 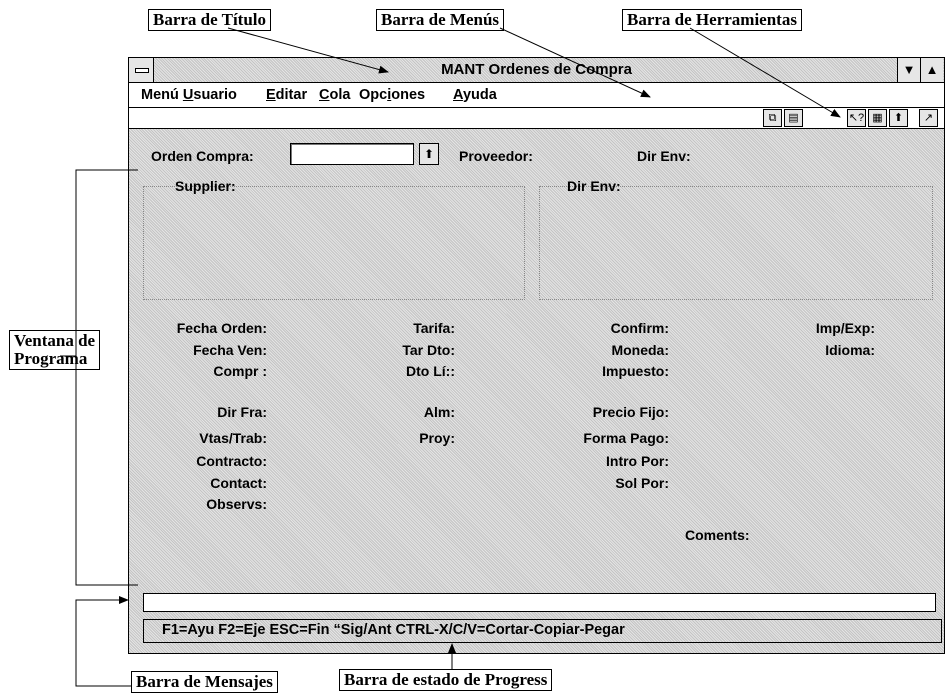 What do you see at coordinates (712, 20) in the screenshot?
I see `callout-tool-bar: Barra de Herramientas` at bounding box center [712, 20].